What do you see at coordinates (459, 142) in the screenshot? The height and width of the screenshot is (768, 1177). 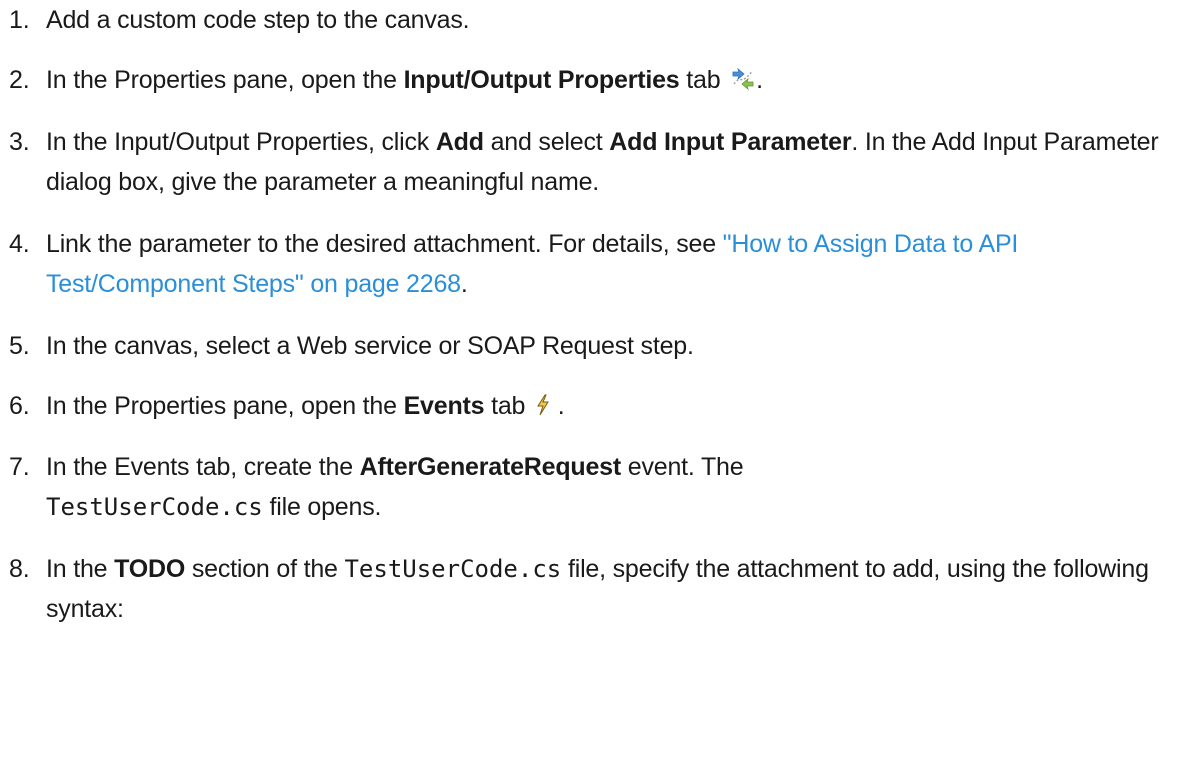 I see `ui-term-add: Add` at bounding box center [459, 142].